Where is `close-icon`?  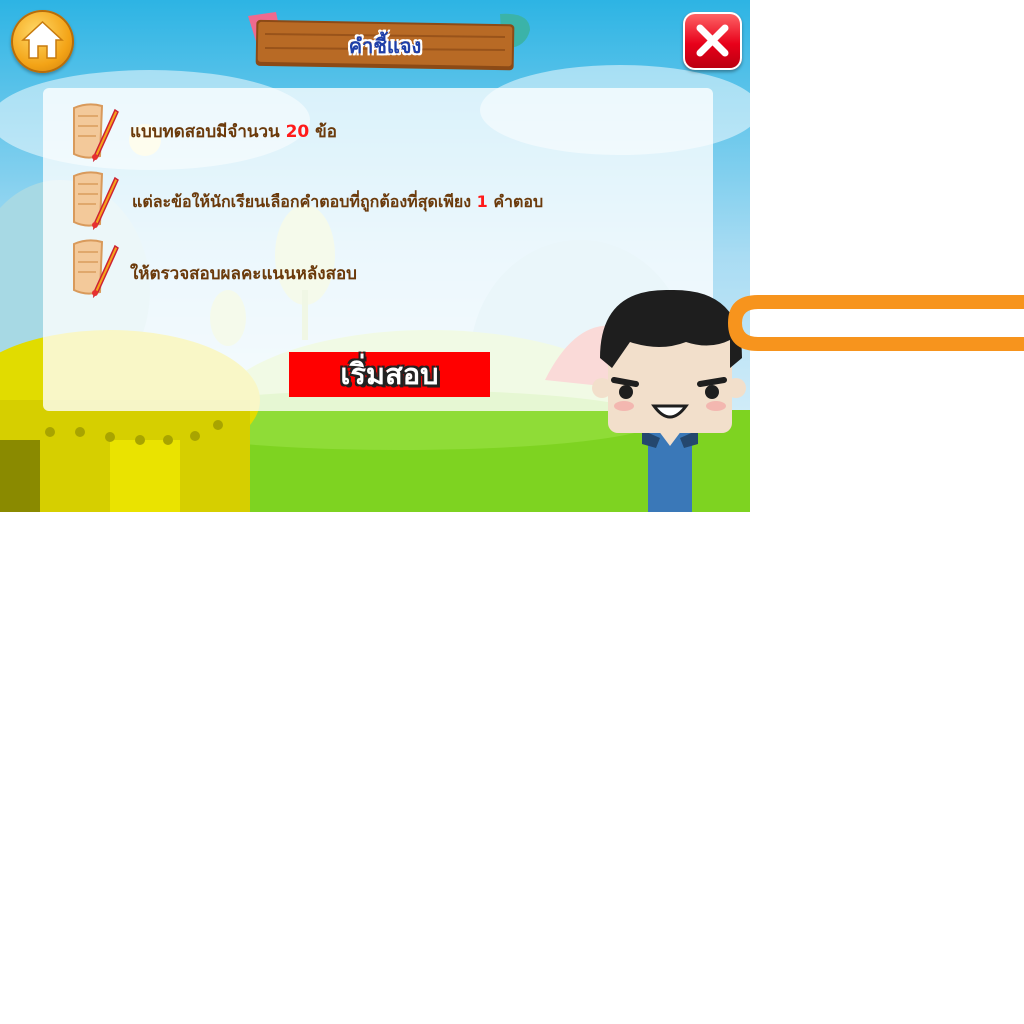
close-icon is located at coordinates (712, 40).